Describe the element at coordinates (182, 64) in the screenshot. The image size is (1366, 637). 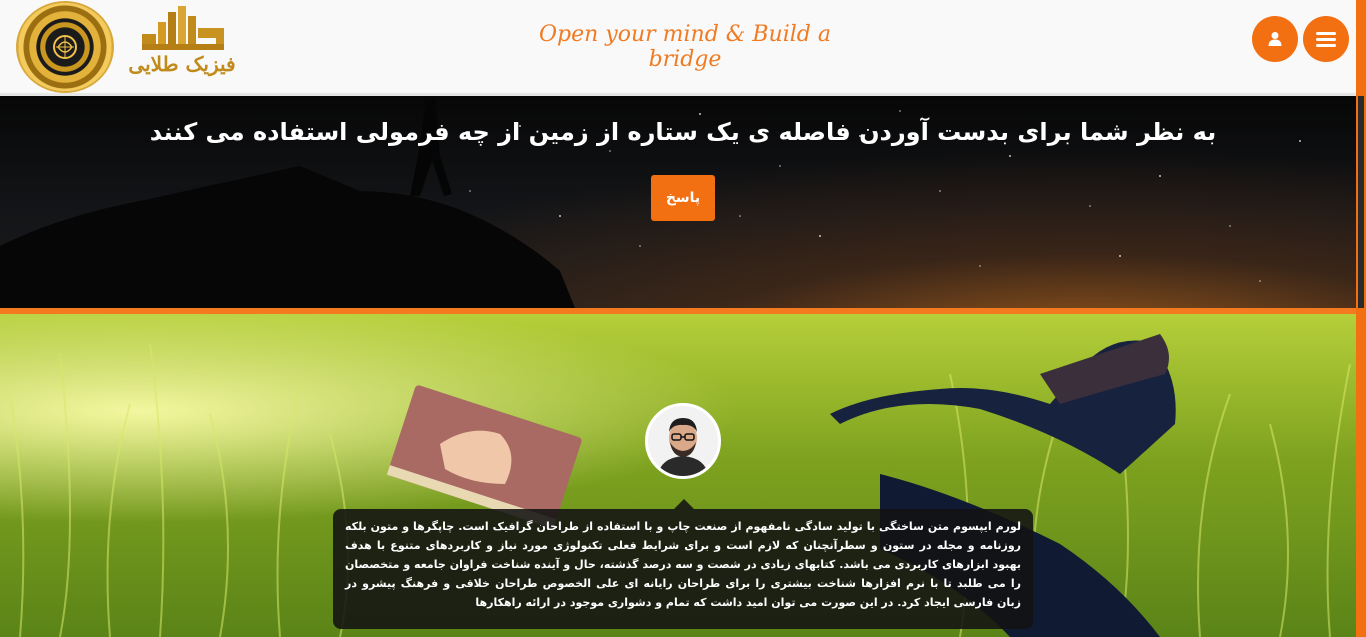
I see `logo-text: فیزیک طلایی` at that location.